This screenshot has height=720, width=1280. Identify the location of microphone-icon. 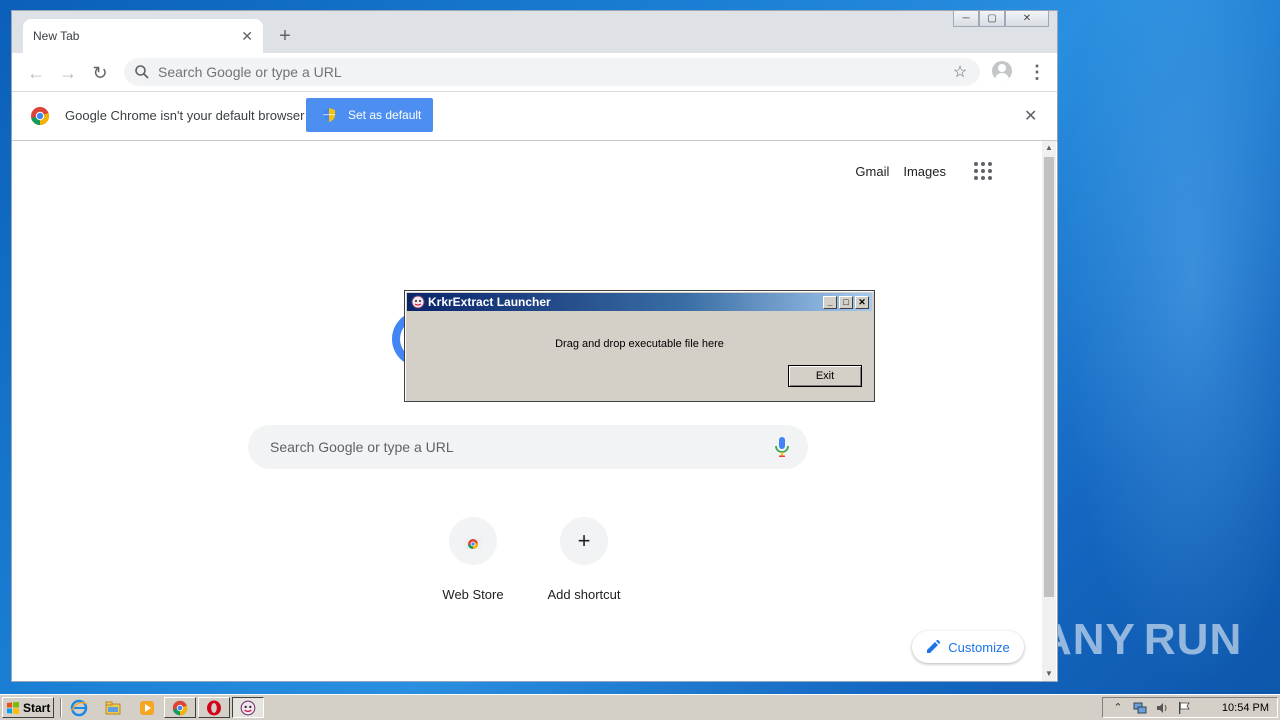
(782, 447).